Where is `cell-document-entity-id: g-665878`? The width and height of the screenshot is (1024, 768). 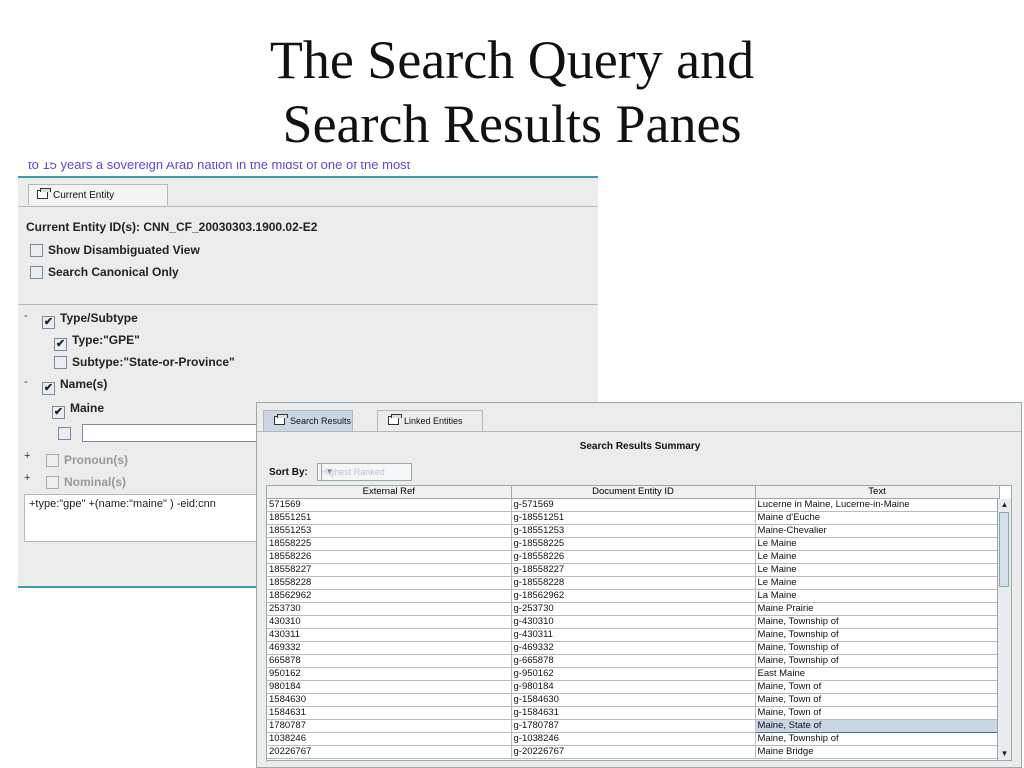
cell-document-entity-id: g-665878 is located at coordinates (633, 661).